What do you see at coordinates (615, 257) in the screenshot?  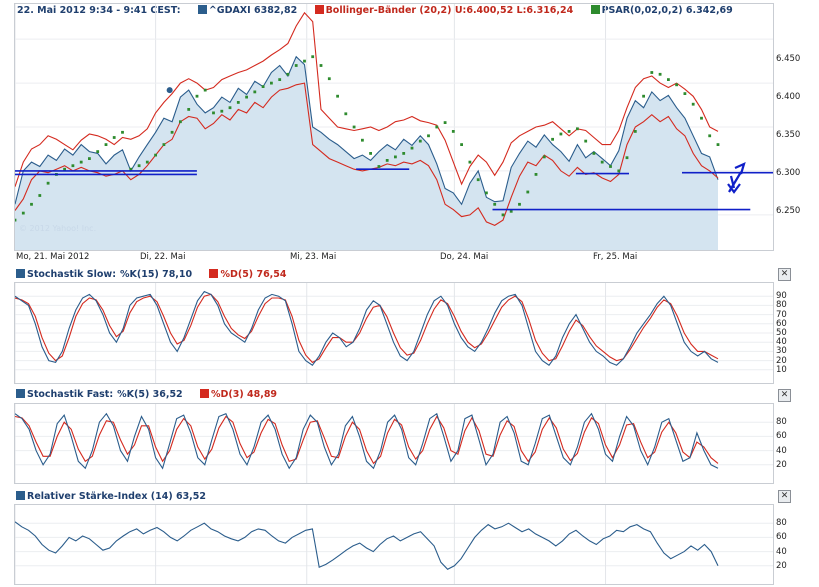 I see `x-label: Fr, 25. Mai` at bounding box center [615, 257].